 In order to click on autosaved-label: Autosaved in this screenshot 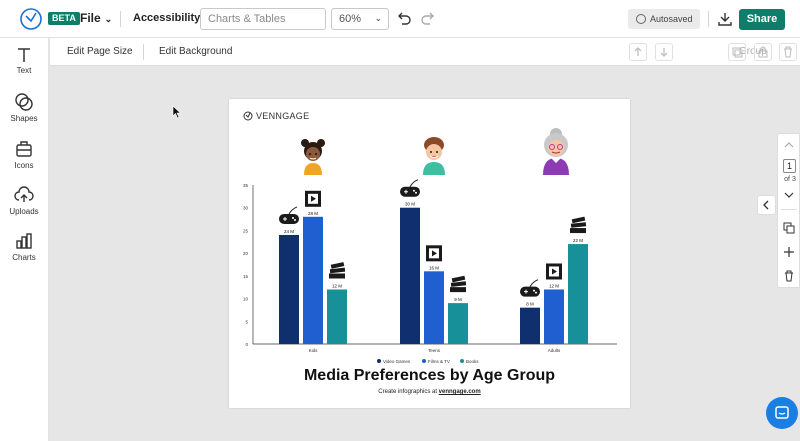, I will do `click(671, 19)`.